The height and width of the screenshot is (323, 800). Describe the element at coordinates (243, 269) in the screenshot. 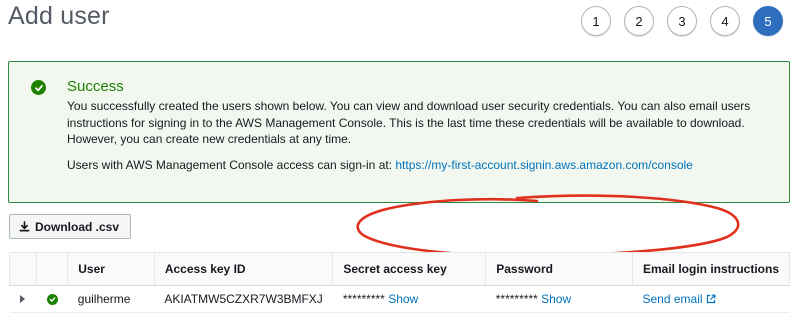

I see `column-header-access-key: Access key ID` at that location.